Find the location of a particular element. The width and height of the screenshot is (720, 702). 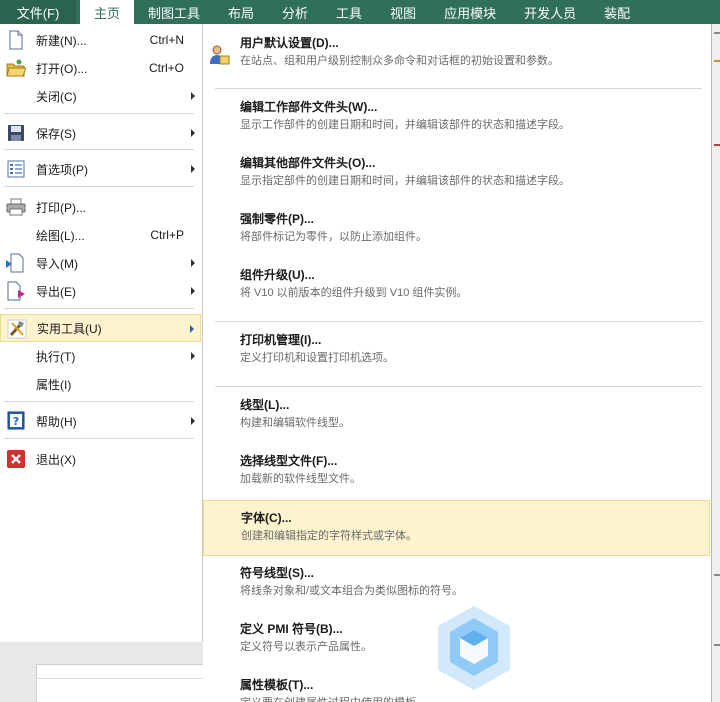

menu-item-properties: 属性(I) is located at coordinates (100, 384).